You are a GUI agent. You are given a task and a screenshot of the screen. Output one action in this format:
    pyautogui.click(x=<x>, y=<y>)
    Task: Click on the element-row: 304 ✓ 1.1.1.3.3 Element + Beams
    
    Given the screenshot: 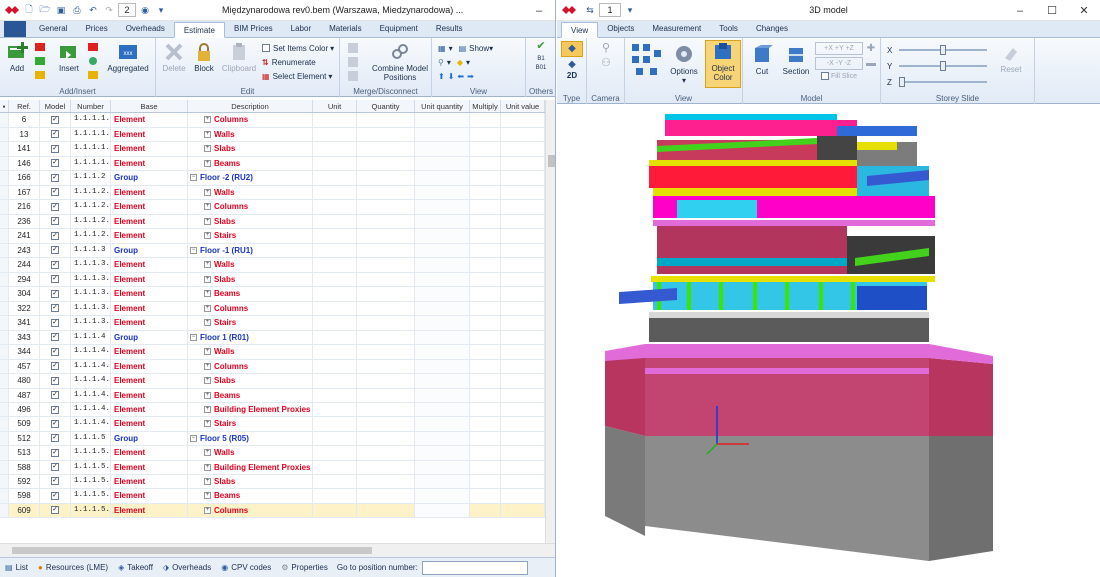 What is the action you would take?
    pyautogui.click(x=272, y=294)
    